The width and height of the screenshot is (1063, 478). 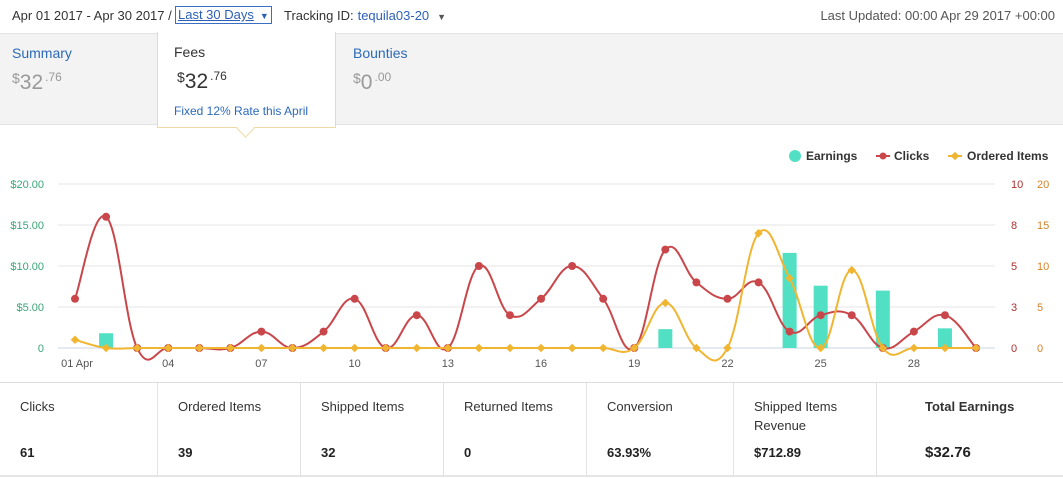 What do you see at coordinates (468, 452) in the screenshot?
I see `stat-value: 0` at bounding box center [468, 452].